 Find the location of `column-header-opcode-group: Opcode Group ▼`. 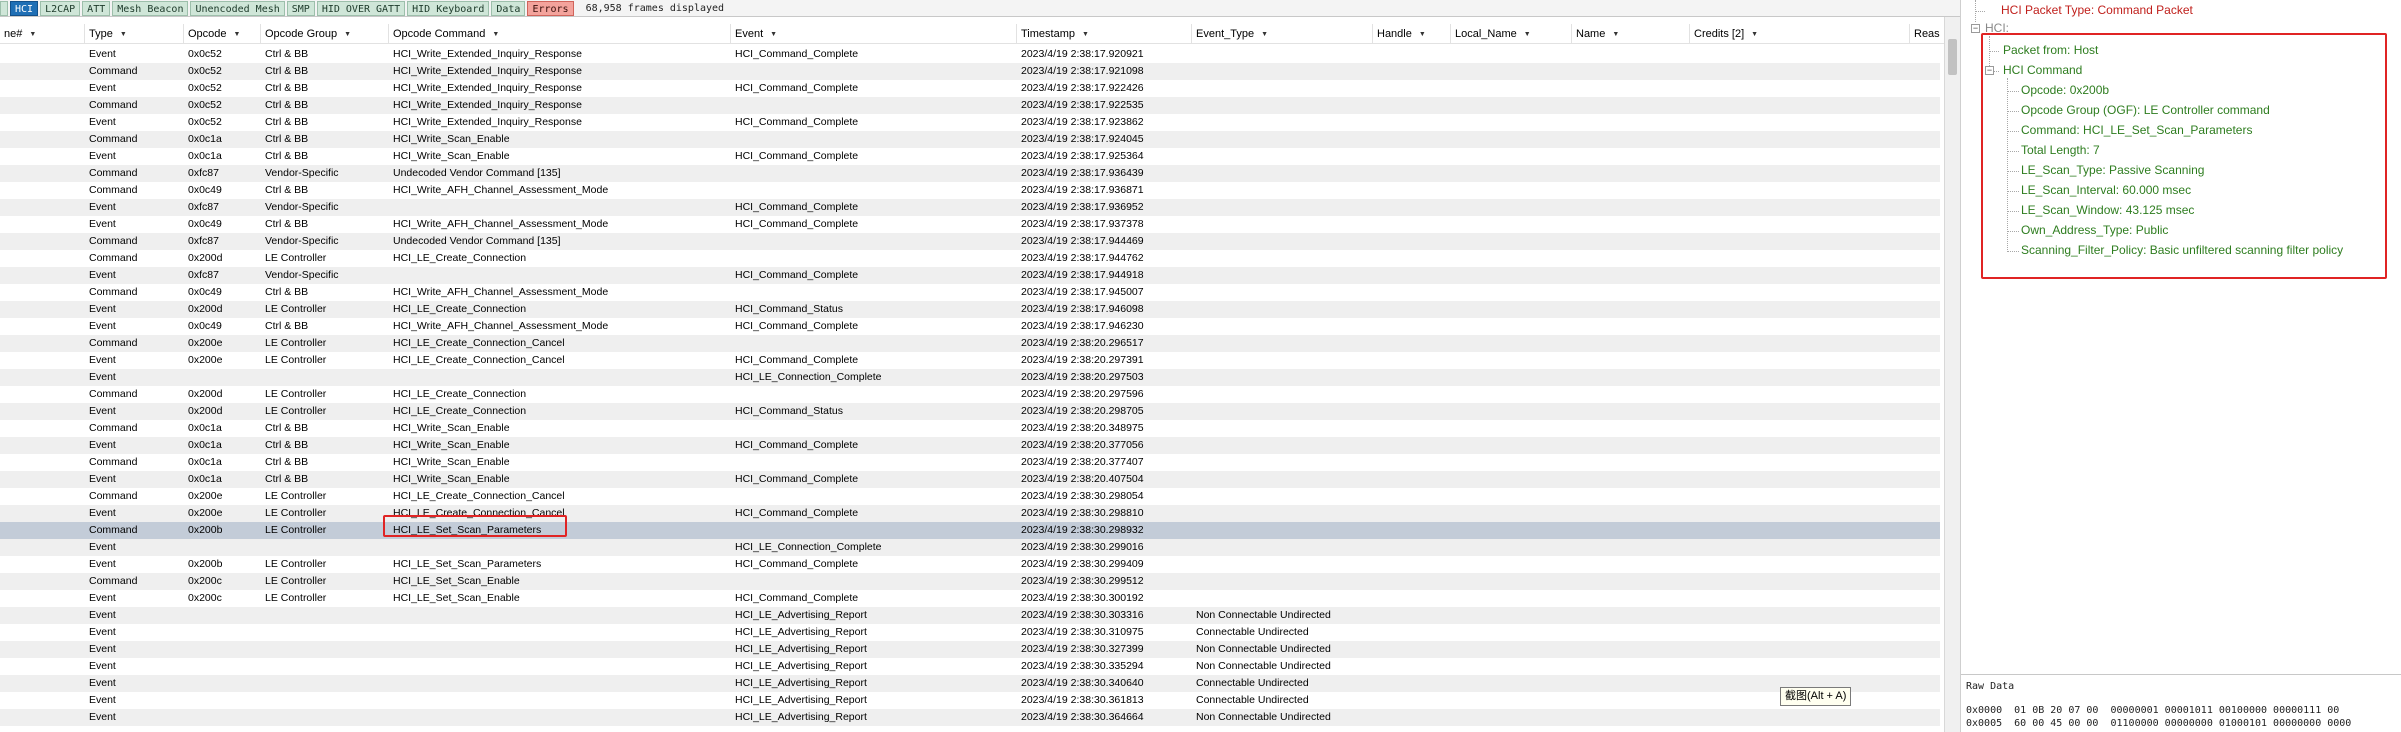

column-header-opcode-group: Opcode Group ▼ is located at coordinates (325, 34).